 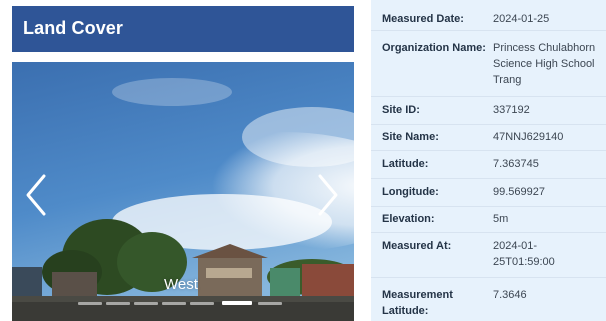 I want to click on detail-label: Latitude:, so click(x=405, y=164).